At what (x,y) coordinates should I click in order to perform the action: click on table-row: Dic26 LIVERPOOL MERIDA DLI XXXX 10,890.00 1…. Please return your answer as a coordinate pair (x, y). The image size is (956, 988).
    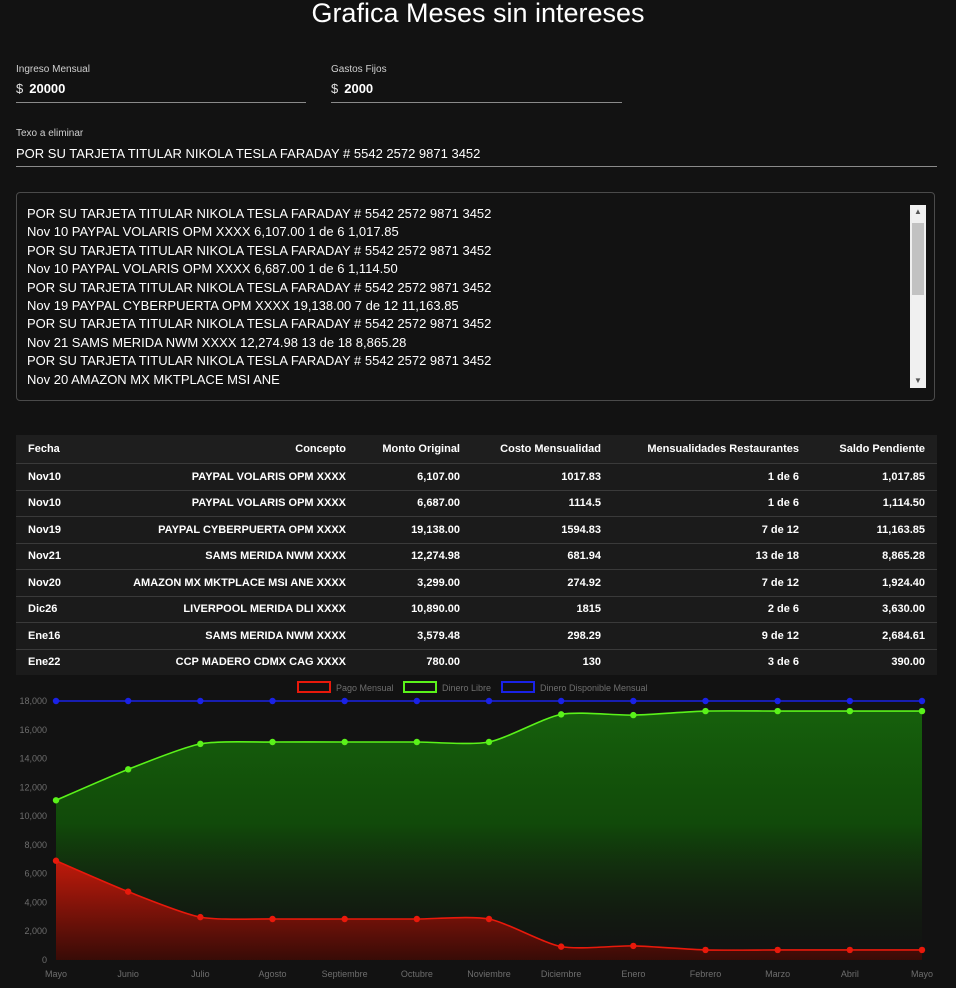
    Looking at the image, I should click on (476, 609).